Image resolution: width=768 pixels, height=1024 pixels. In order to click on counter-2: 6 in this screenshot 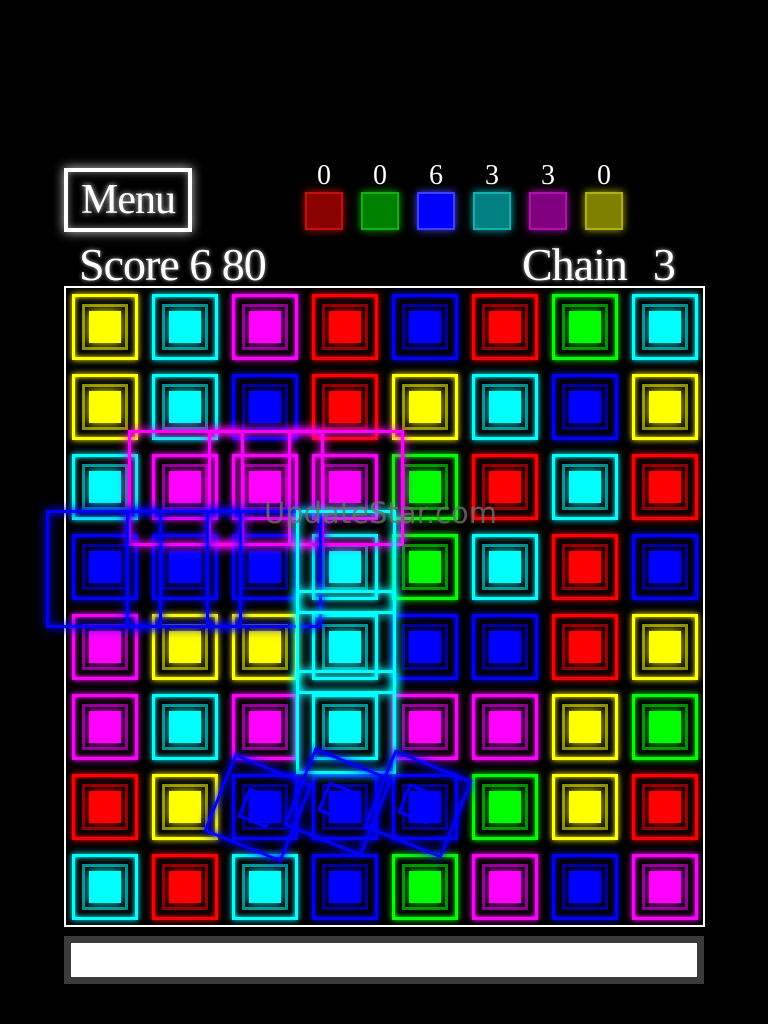, I will do `click(436, 198)`.